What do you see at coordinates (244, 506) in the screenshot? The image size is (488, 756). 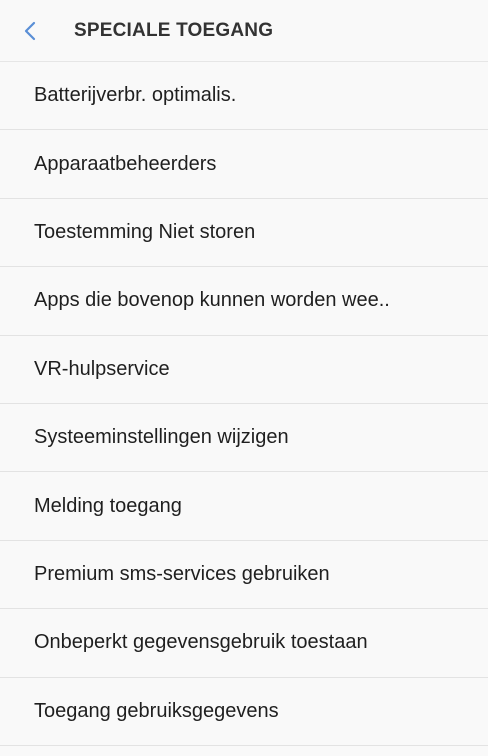 I see `list-item-notification-access: Melding toegang` at bounding box center [244, 506].